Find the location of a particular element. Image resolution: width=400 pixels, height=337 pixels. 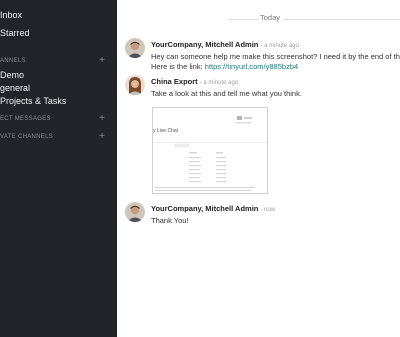

date-label: Today is located at coordinates (270, 17).